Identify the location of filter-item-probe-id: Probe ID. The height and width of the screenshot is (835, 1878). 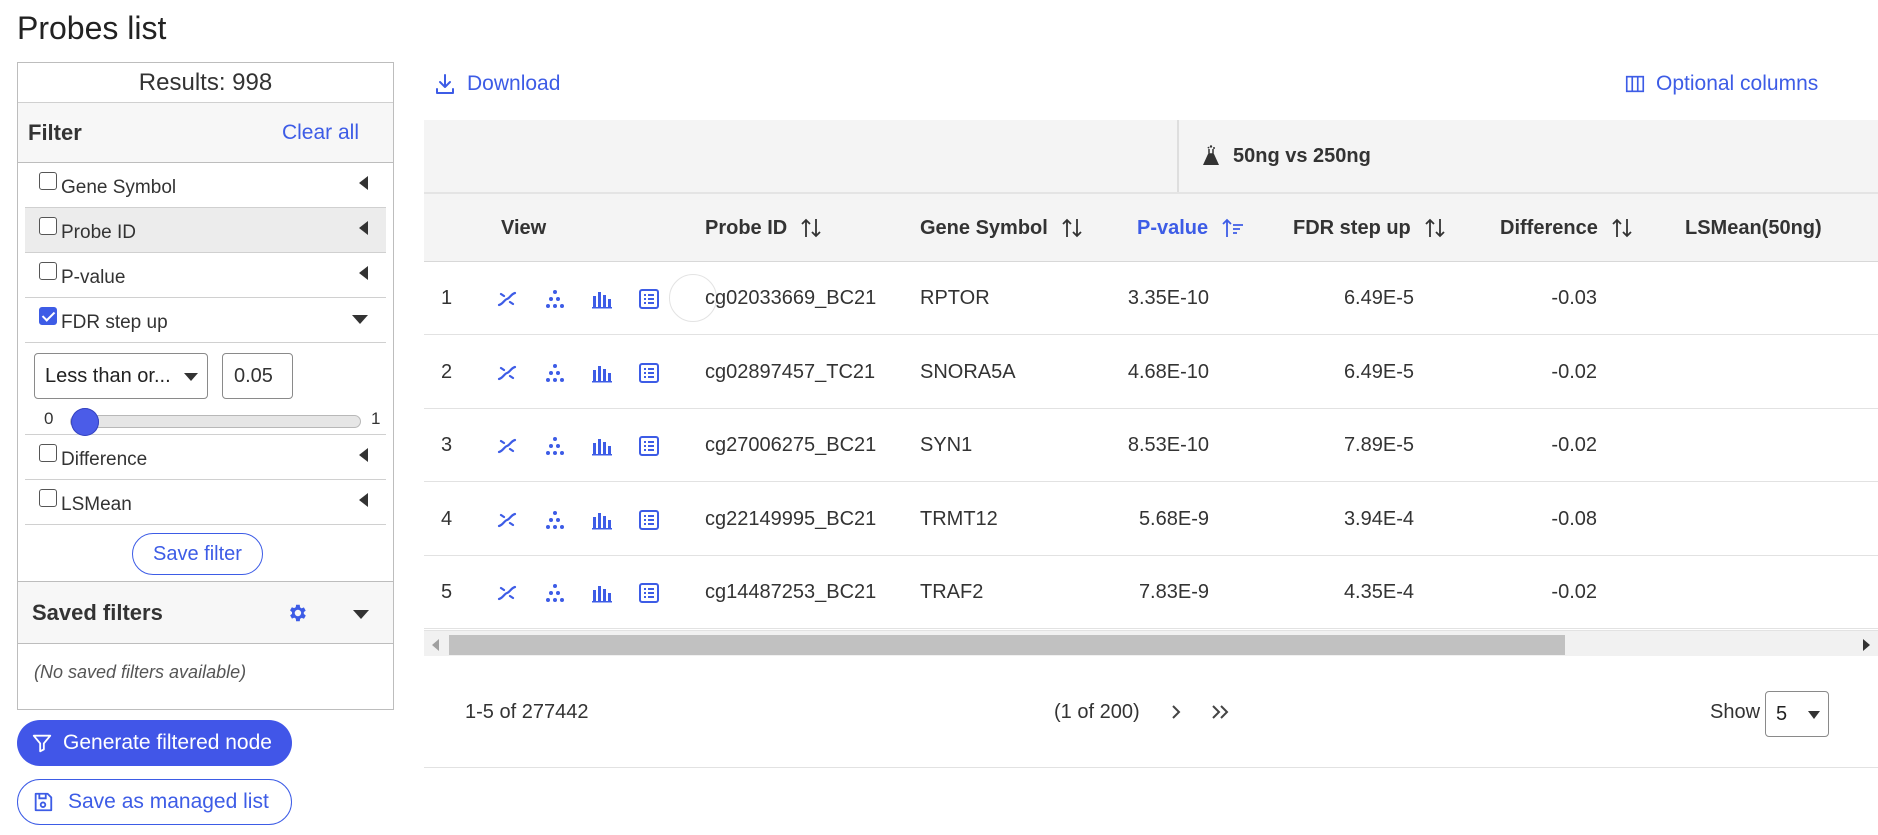
(205, 230).